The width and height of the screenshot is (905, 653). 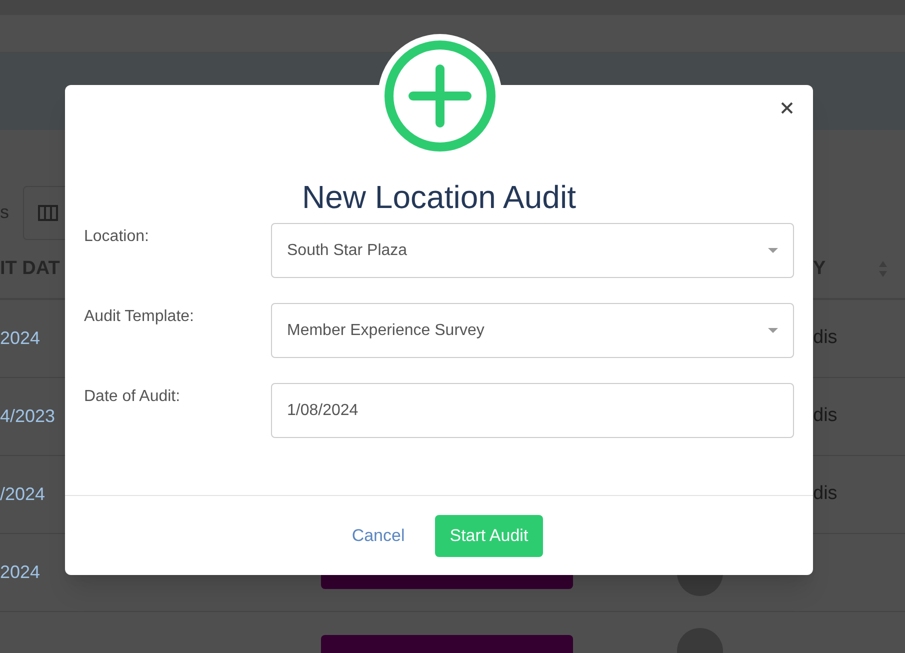 I want to click on close-icon, so click(x=787, y=108).